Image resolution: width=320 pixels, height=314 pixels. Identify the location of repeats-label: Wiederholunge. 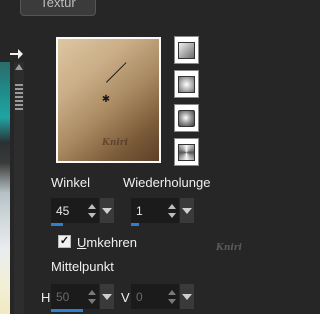
(167, 182).